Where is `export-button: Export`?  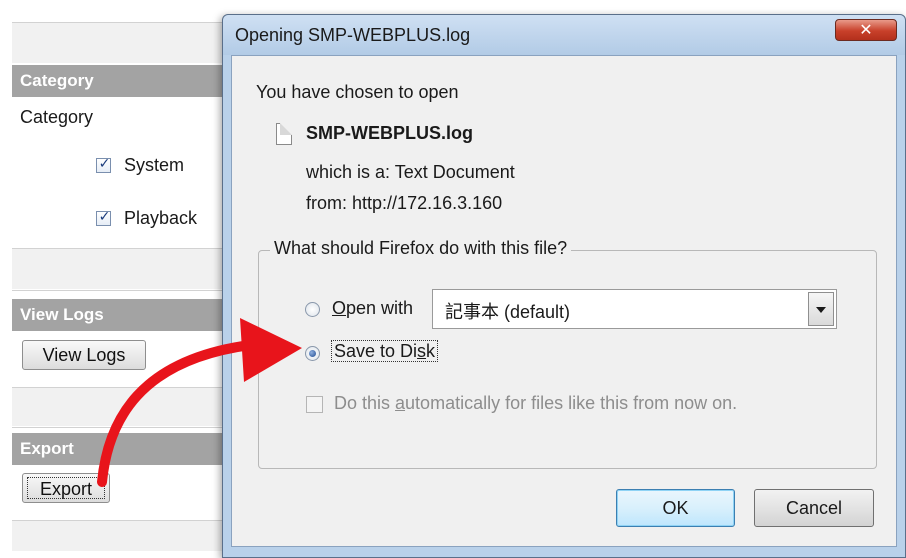 export-button: Export is located at coordinates (66, 488).